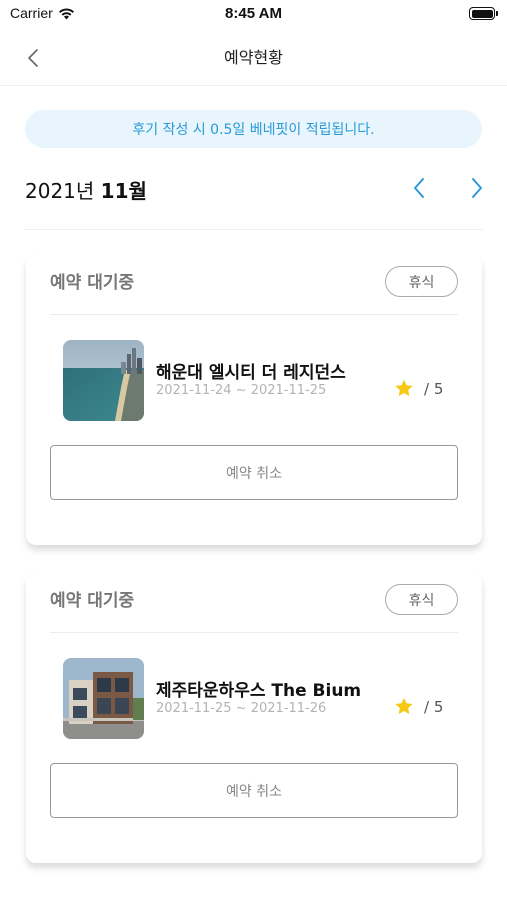 The height and width of the screenshot is (900, 507). What do you see at coordinates (258, 688) in the screenshot?
I see `hotel-name: 제주타운하우스 The Bium` at bounding box center [258, 688].